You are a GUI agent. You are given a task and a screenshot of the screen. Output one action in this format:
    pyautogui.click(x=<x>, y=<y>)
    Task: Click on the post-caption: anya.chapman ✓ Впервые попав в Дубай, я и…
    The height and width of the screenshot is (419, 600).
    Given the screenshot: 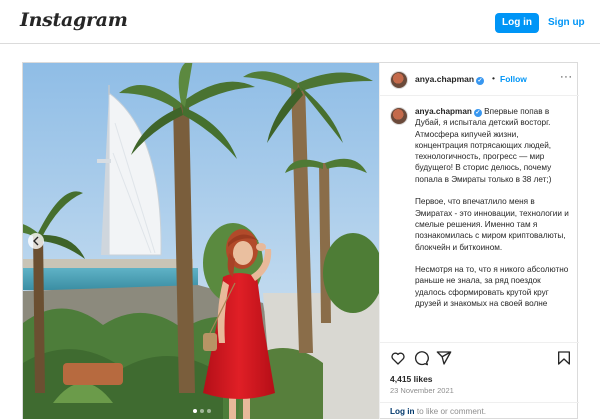 What is the action you would take?
    pyautogui.click(x=494, y=207)
    